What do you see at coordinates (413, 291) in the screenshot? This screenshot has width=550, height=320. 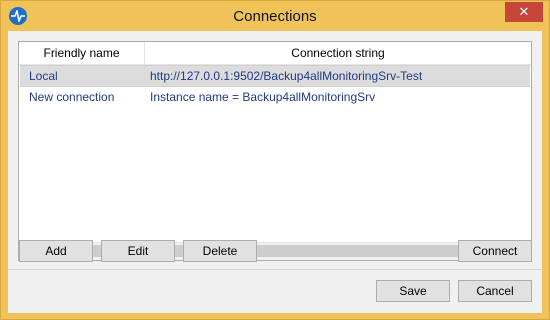 I see `save-button: Save` at bounding box center [413, 291].